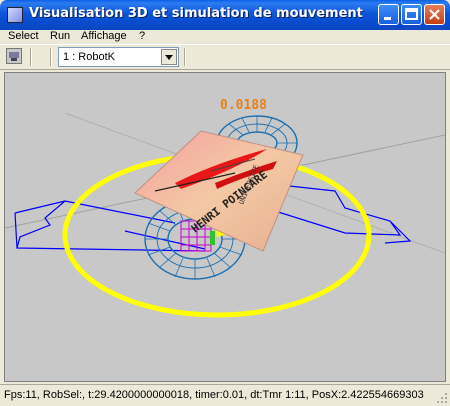 The image size is (450, 406). Describe the element at coordinates (243, 105) in the screenshot. I see `value-readout: 0.0188` at that location.